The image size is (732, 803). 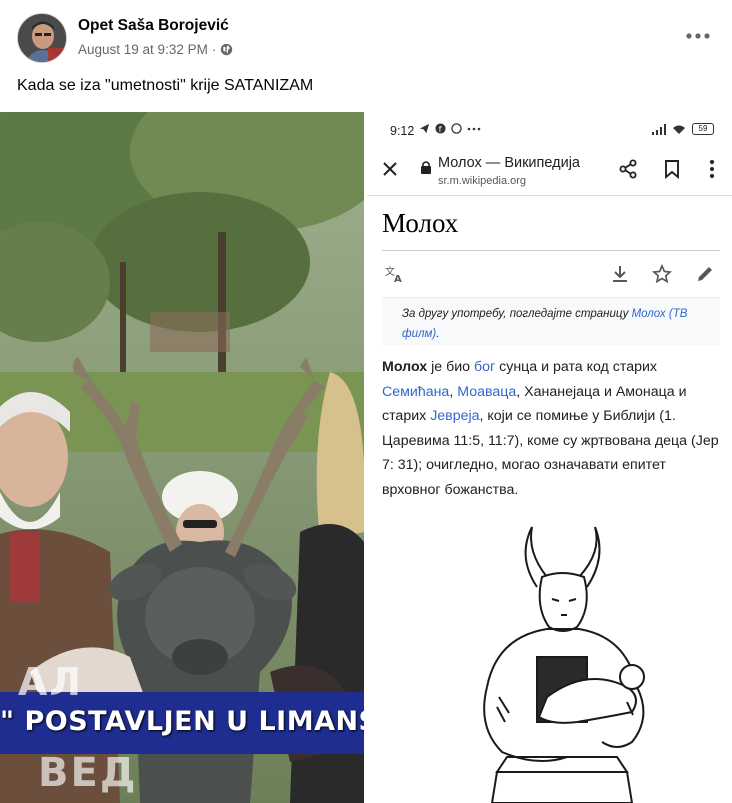 What do you see at coordinates (482, 181) in the screenshot?
I see `browser-url: sr.m.wikipedia.org` at bounding box center [482, 181].